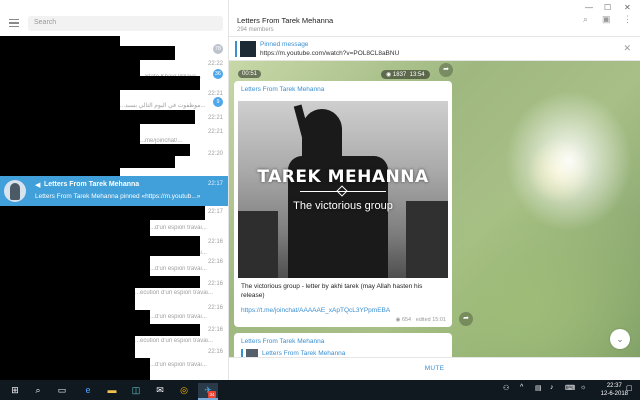  Describe the element at coordinates (284, 44) in the screenshot. I see `pinned-label: Pinned message` at that location.